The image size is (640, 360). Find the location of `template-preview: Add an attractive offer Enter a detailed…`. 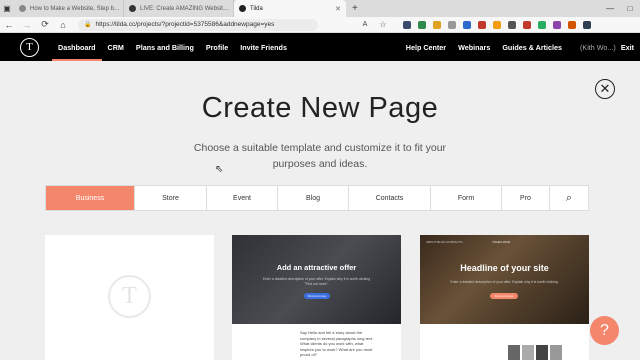

template-preview: Add an attractive offer Enter a detailed… is located at coordinates (316, 279).